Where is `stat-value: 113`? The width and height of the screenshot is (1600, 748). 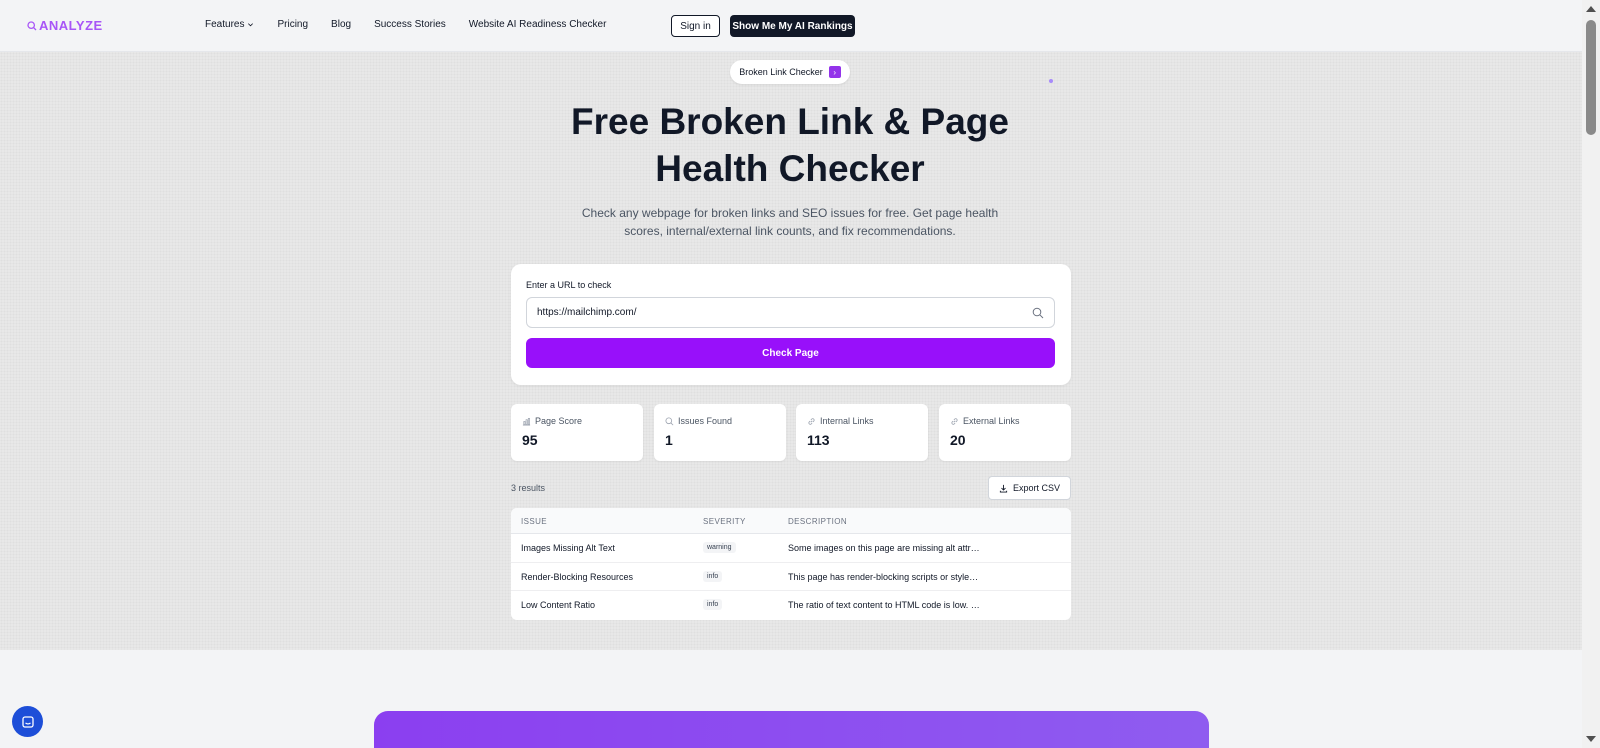 stat-value: 113 is located at coordinates (818, 440).